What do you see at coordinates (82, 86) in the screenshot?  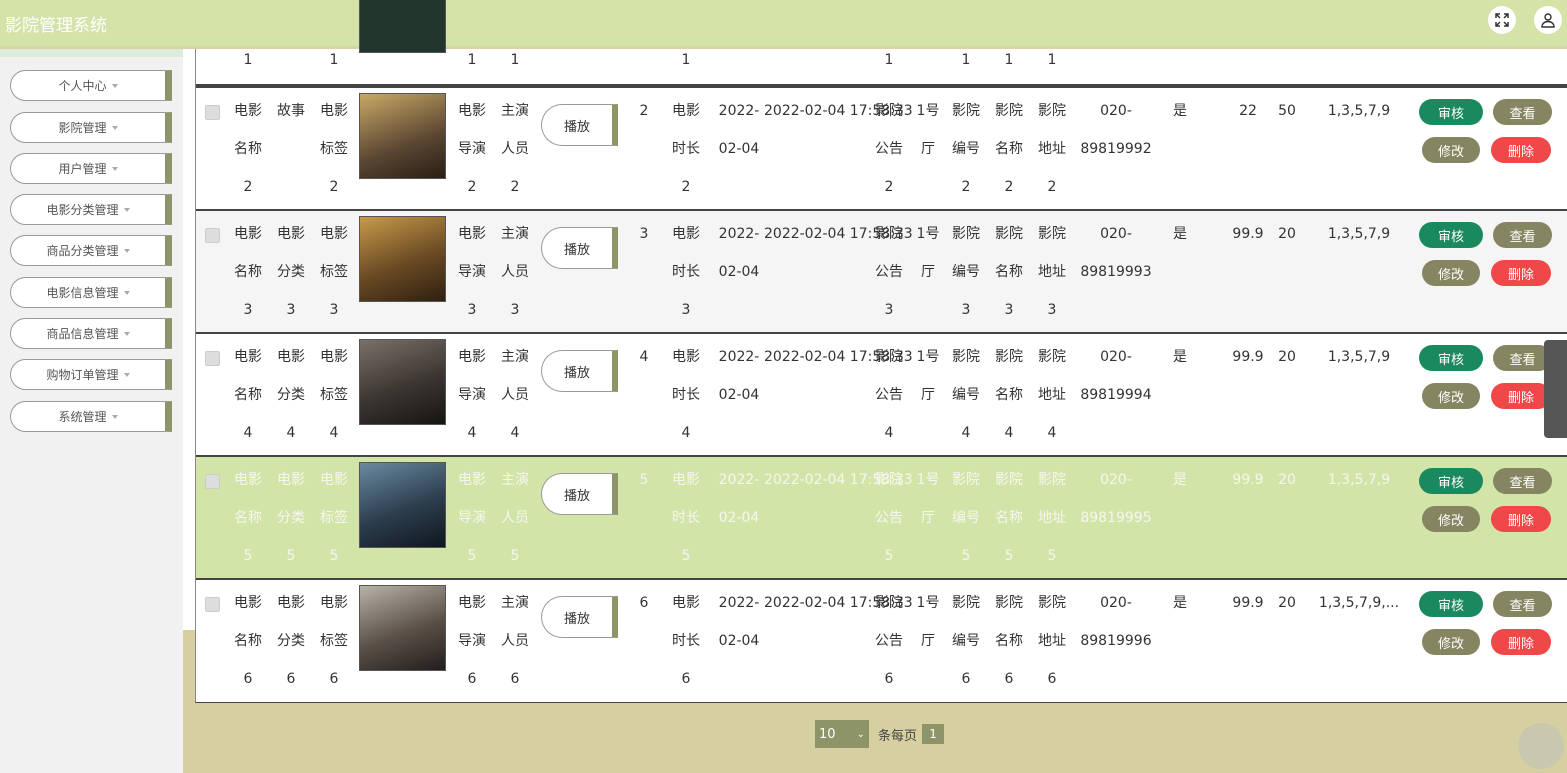 I see `sidebar-item-label: 个人中心` at bounding box center [82, 86].